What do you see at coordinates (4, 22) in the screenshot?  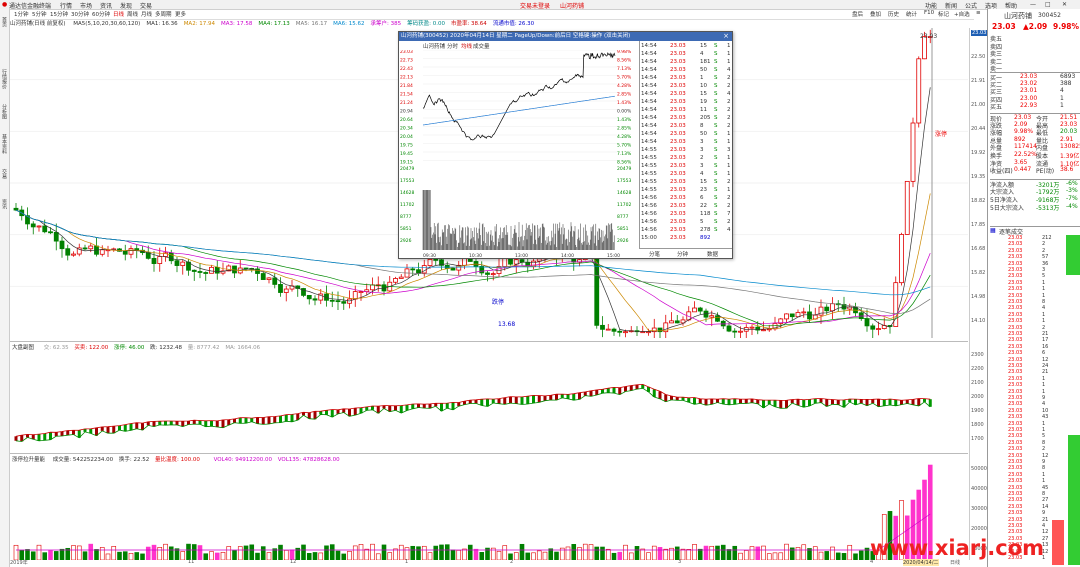 I see `rail-item: 首页` at bounding box center [4, 22].